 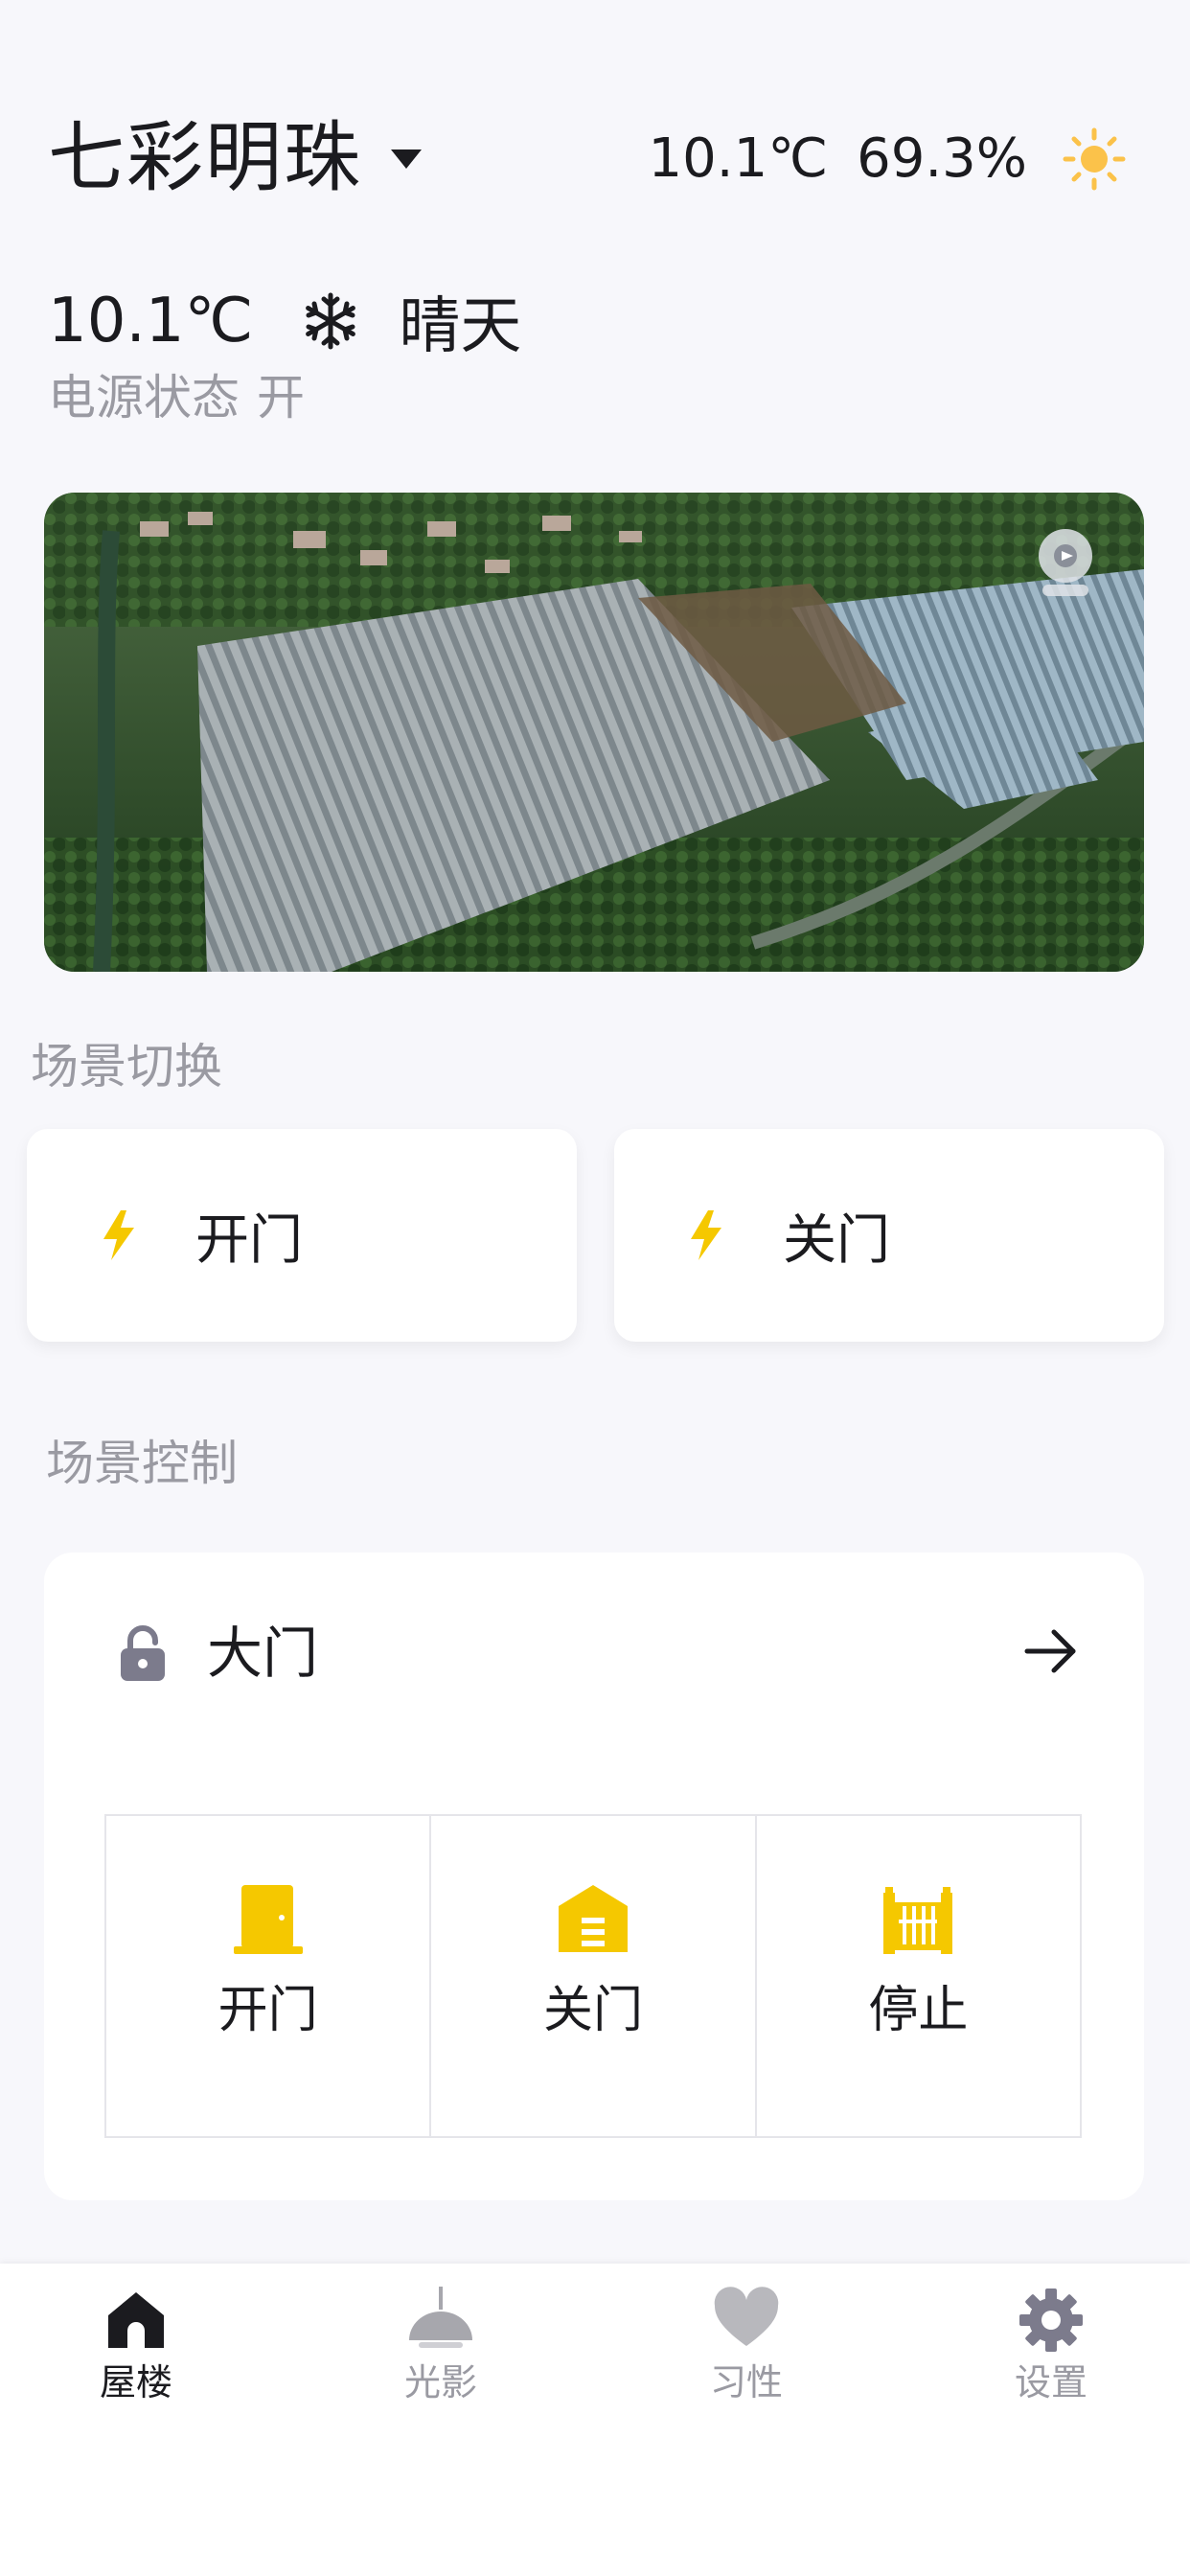 I want to click on tab-settings: 设置, so click(x=1051, y=2347).